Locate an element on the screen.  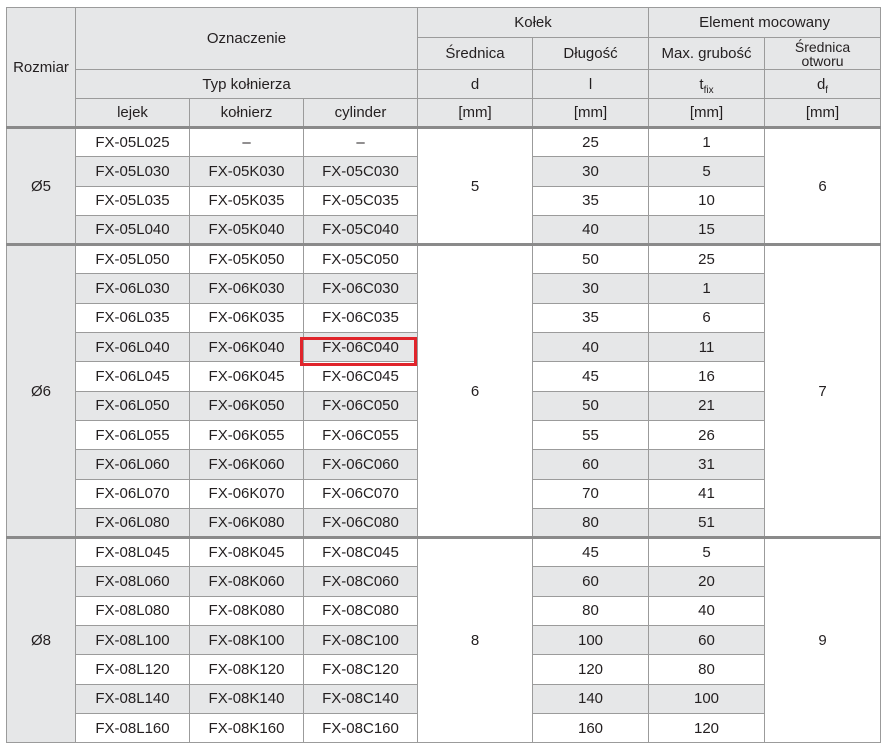
designation-cylinder: – is located at coordinates (360, 141).